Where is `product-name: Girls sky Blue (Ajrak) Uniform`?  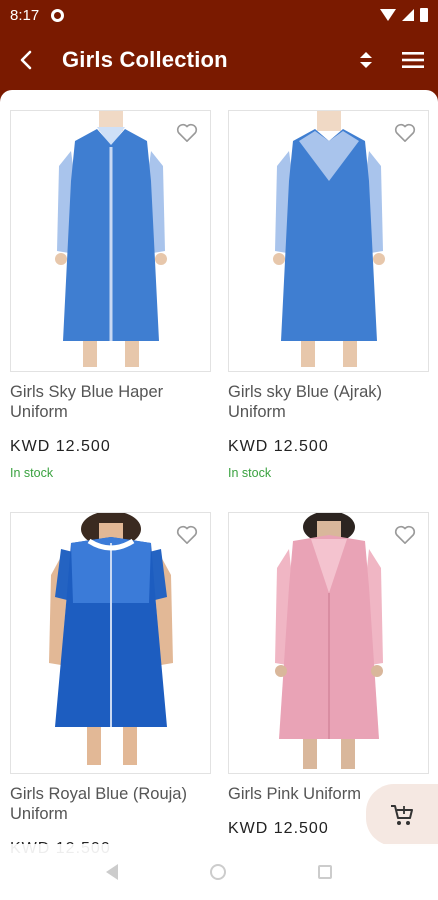
product-name: Girls sky Blue (Ajrak) Uniform is located at coordinates (328, 402).